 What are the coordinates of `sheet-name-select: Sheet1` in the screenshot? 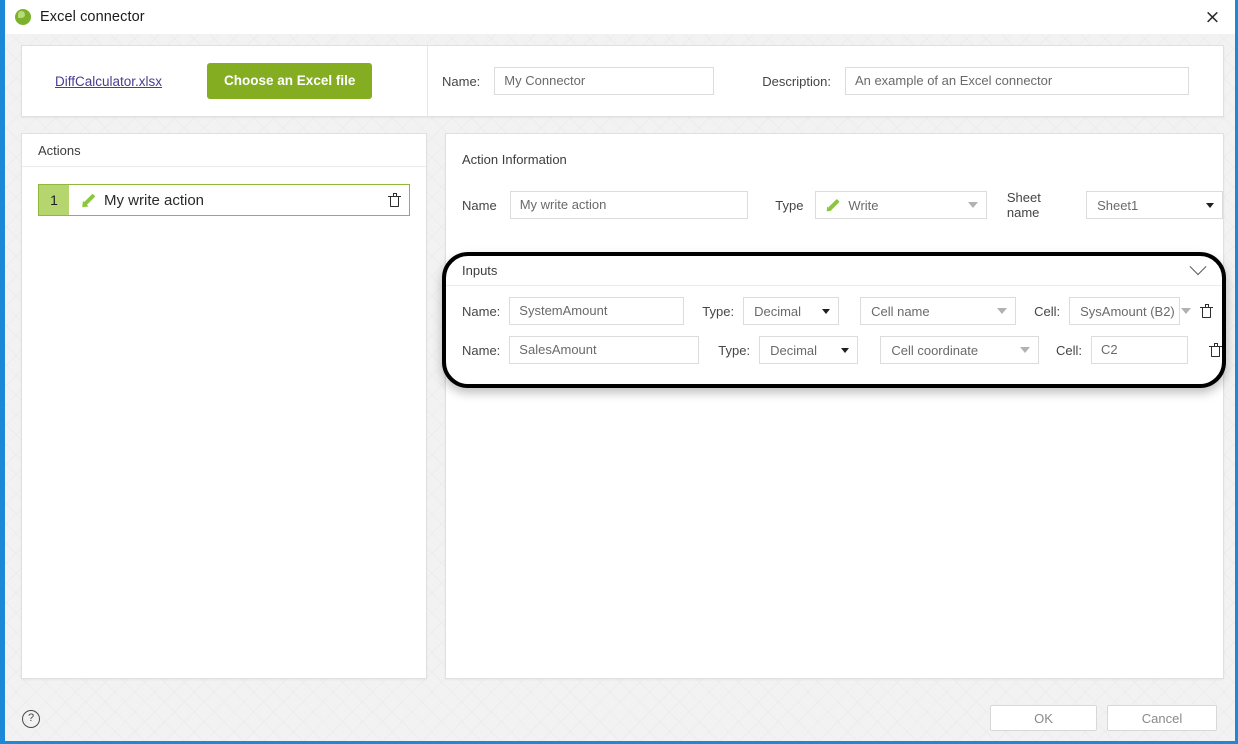 It's located at (1154, 205).